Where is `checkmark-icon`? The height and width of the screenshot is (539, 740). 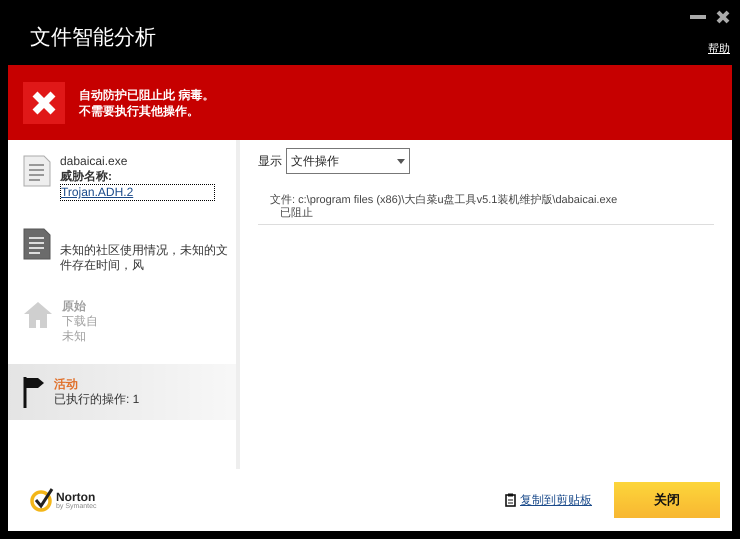 checkmark-icon is located at coordinates (42, 500).